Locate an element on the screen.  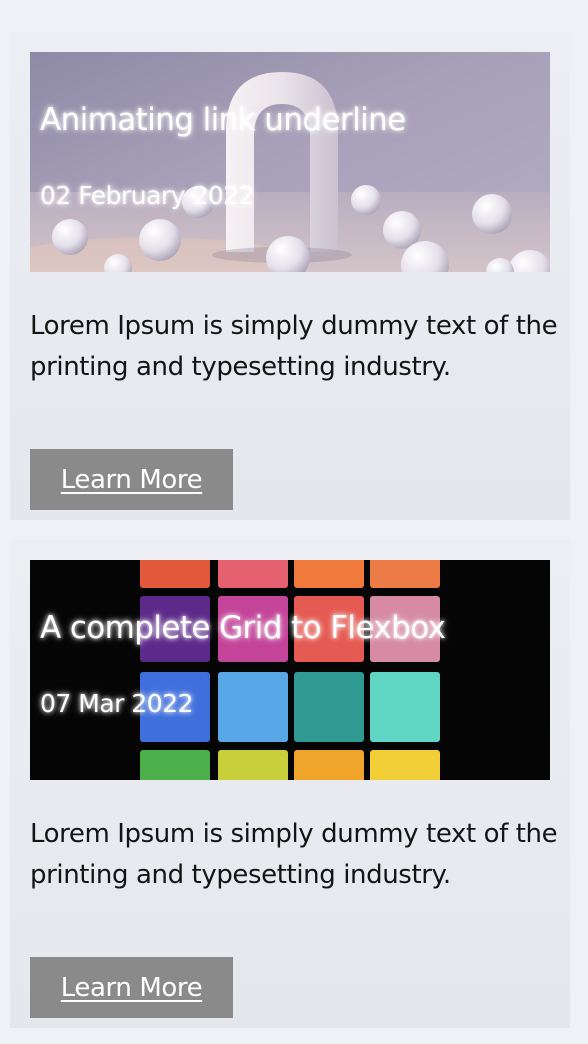
card-date: 07 Mar 2022 is located at coordinates (117, 703).